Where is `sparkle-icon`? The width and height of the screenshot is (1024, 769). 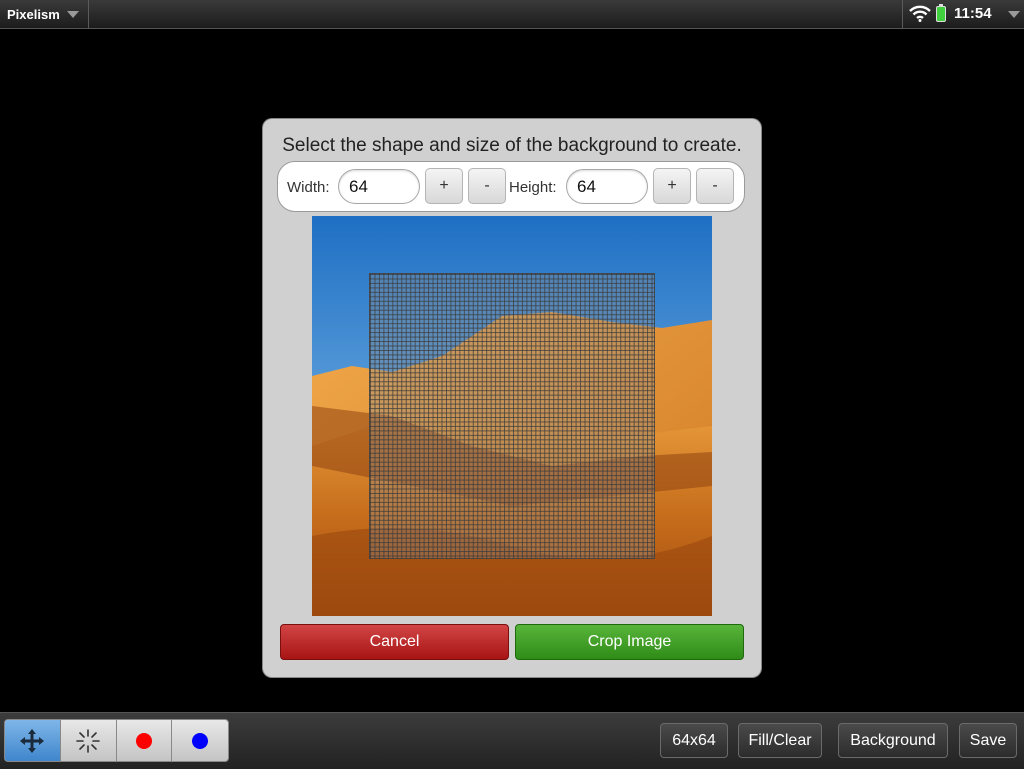
sparkle-icon is located at coordinates (88, 740).